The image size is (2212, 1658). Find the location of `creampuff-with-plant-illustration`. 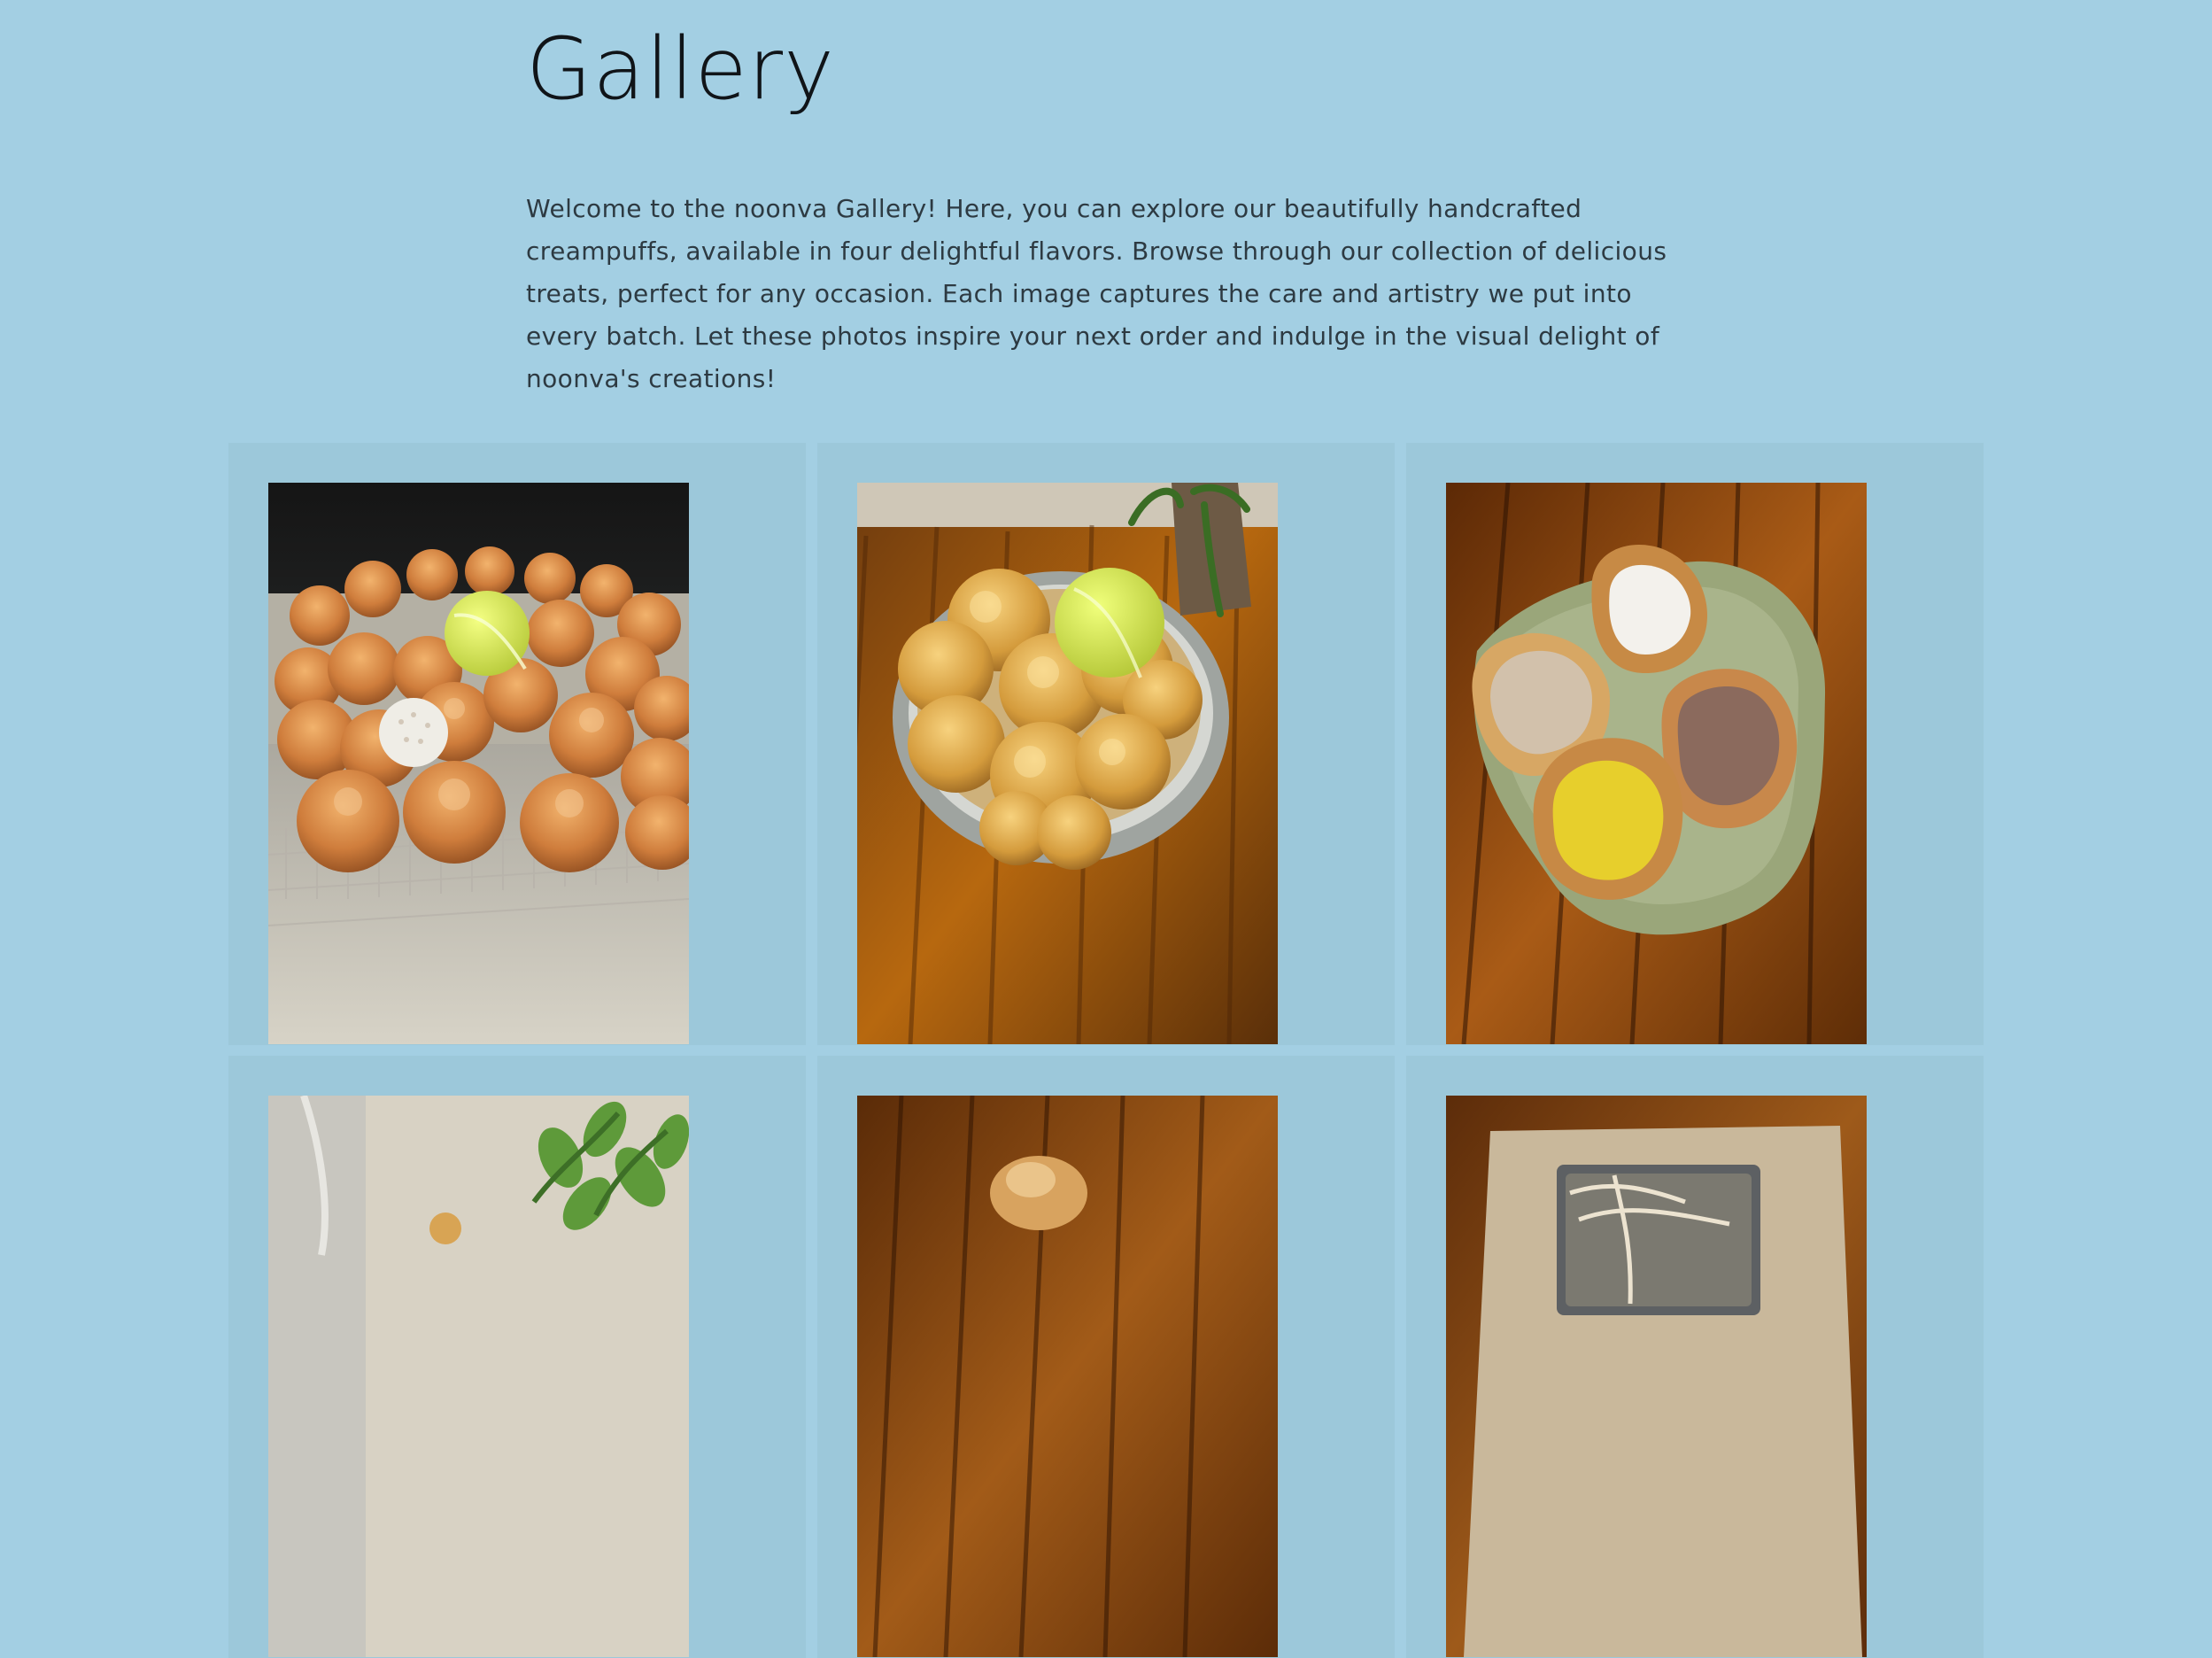

creampuff-with-plant-illustration is located at coordinates (479, 1376).